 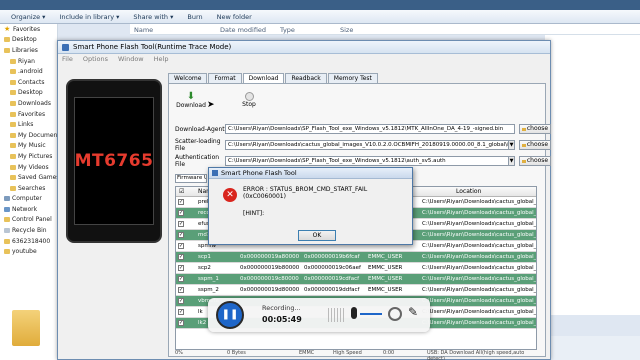 I want to click on download-agent-label: Download-Agent, so click(x=200, y=129).